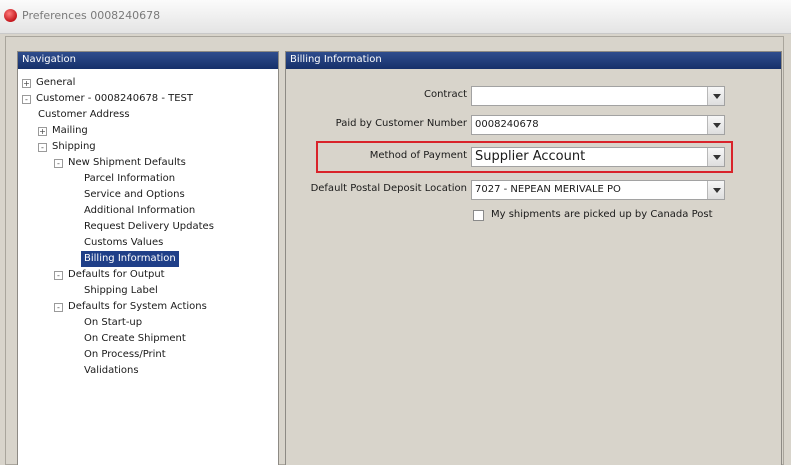 This screenshot has width=791, height=465. I want to click on tree-item-validations: Validations, so click(111, 371).